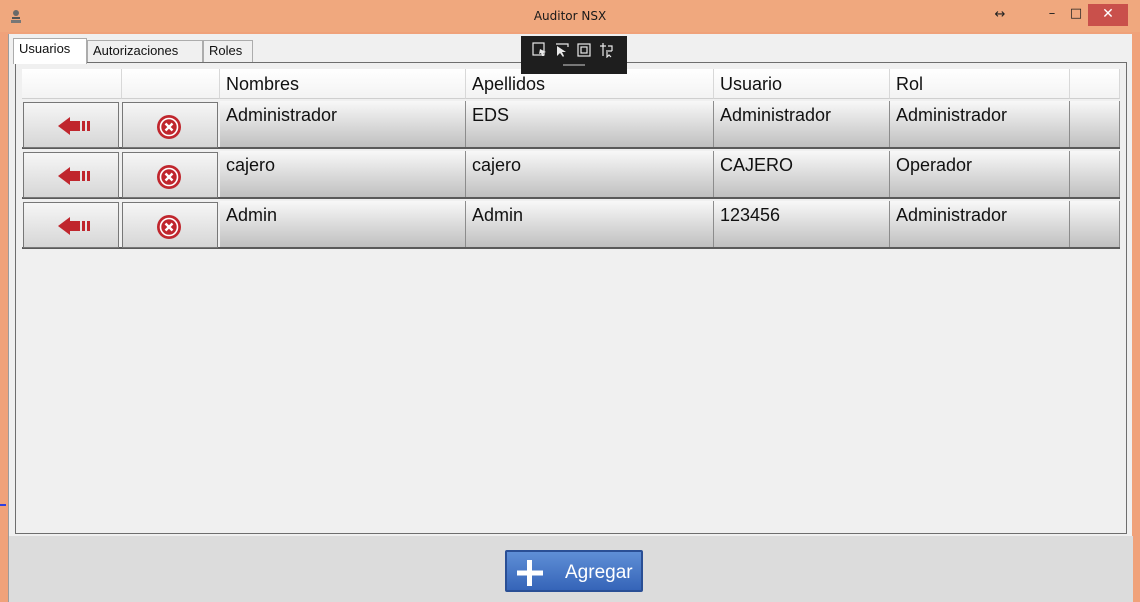 The image size is (1140, 602). What do you see at coordinates (574, 65) in the screenshot?
I see `toolbar-grip` at bounding box center [574, 65].